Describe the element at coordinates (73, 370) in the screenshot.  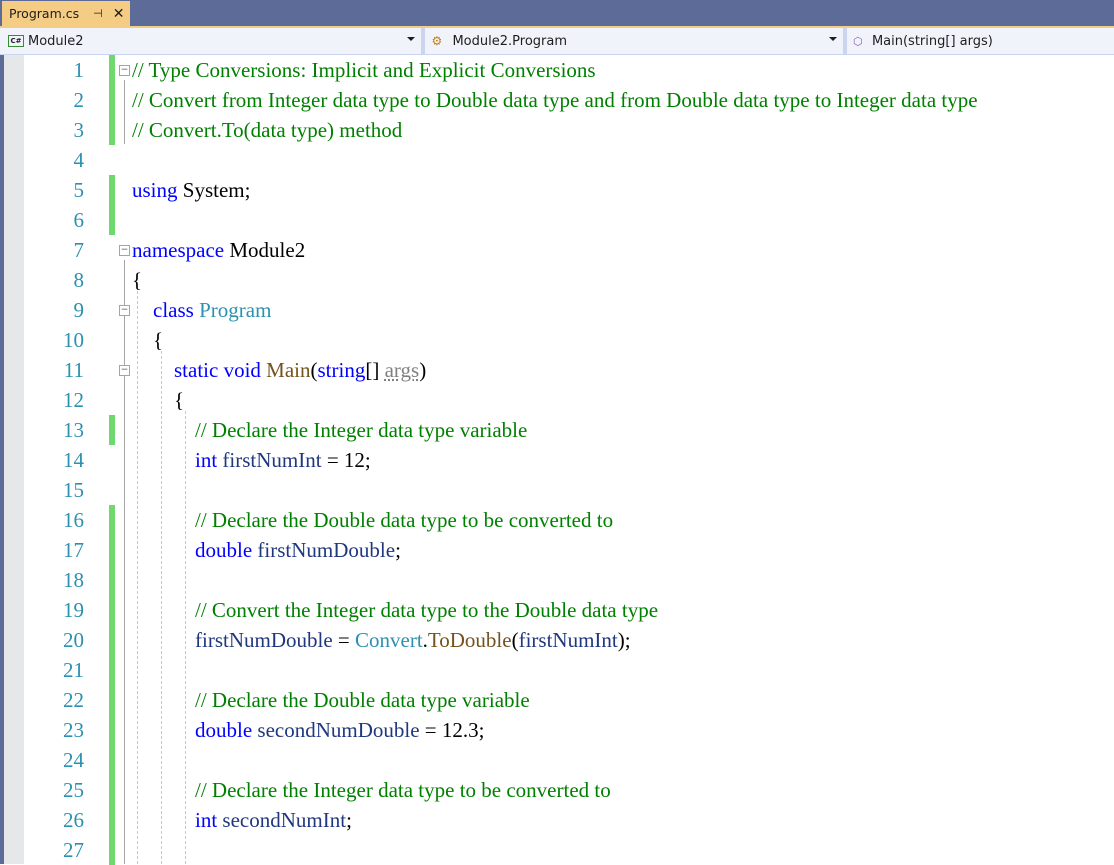
I see `line-number: 11` at that location.